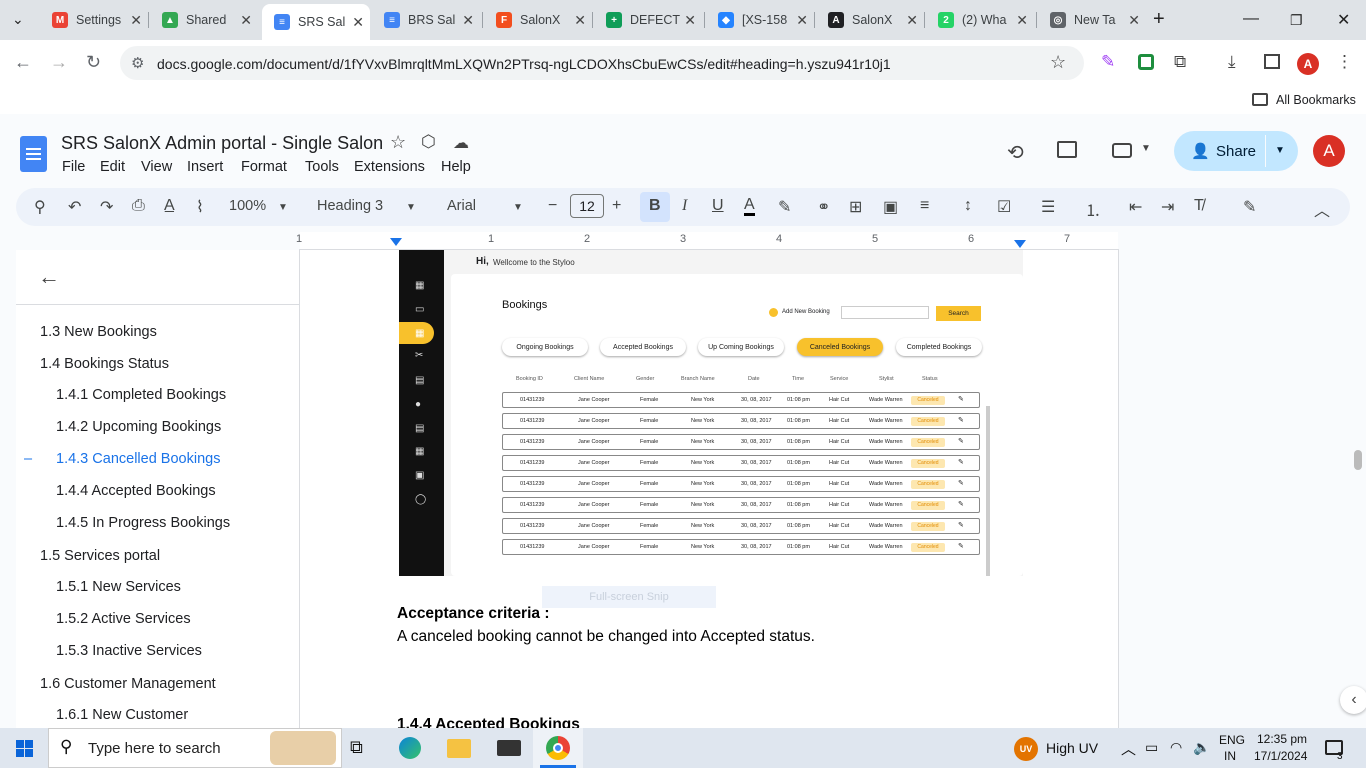 Image resolution: width=1366 pixels, height=768 pixels. Describe the element at coordinates (1020, 244) in the screenshot. I see `right-indent-marker` at that location.